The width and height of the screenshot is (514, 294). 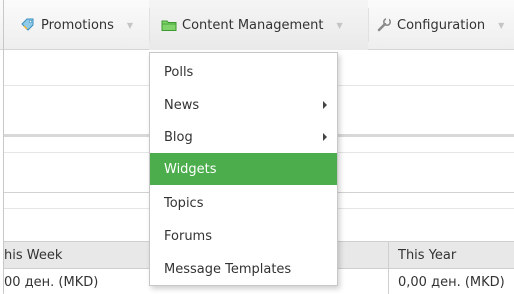 I want to click on menu-content-management-label: Content Management, so click(x=253, y=25).